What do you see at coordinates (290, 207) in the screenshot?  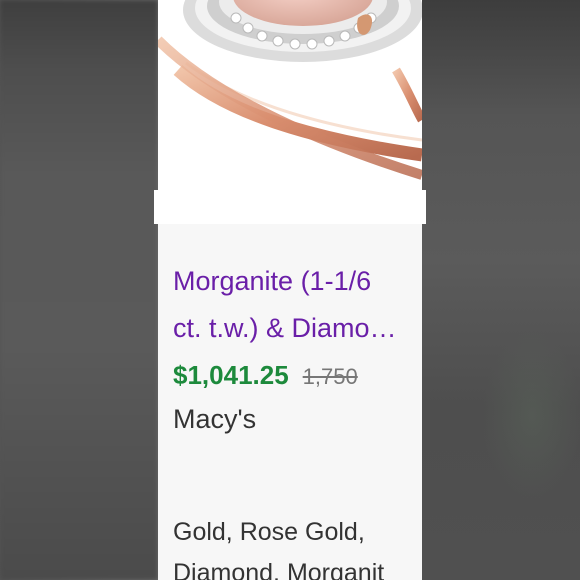 I see `image-divider` at bounding box center [290, 207].